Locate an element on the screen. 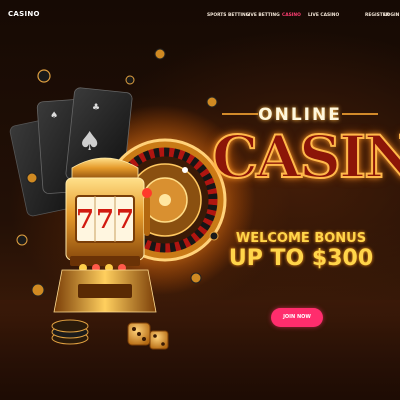 The width and height of the screenshot is (400, 400). hero-overline: ONLINE is located at coordinates (300, 115).